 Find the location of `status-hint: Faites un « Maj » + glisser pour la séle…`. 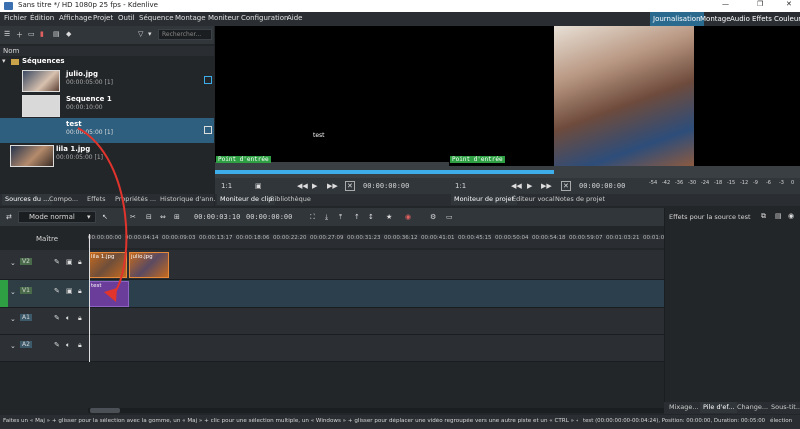

status-hint: Faites un « Maj » + glisser pour la séle… is located at coordinates (290, 421).